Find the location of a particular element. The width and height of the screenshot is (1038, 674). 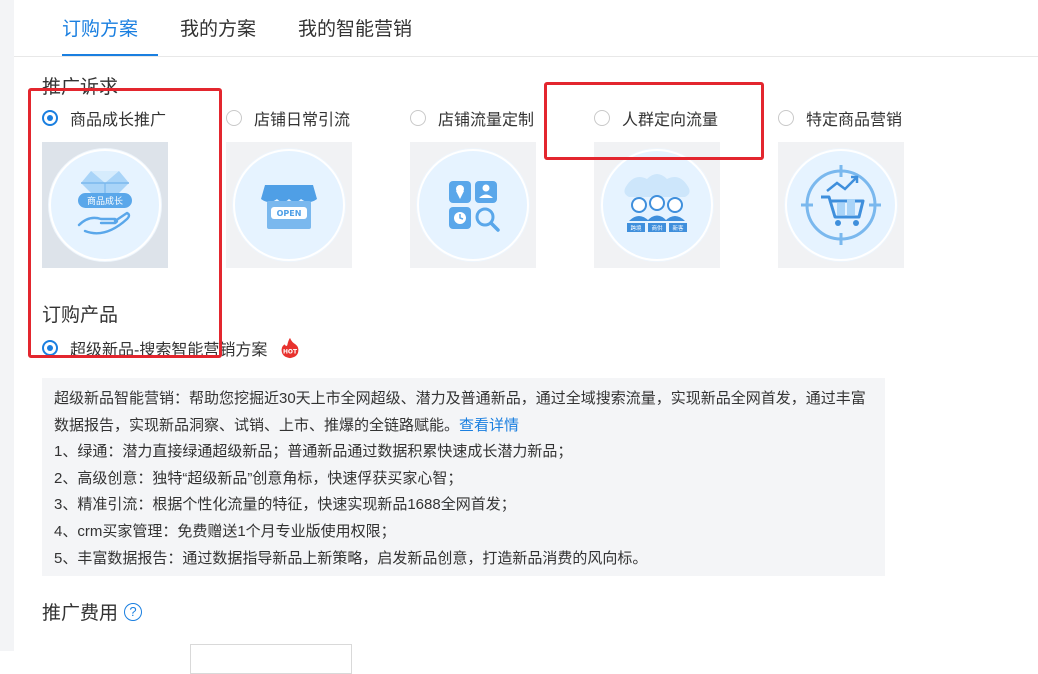

card-circle: 商品成长 is located at coordinates (105, 205).